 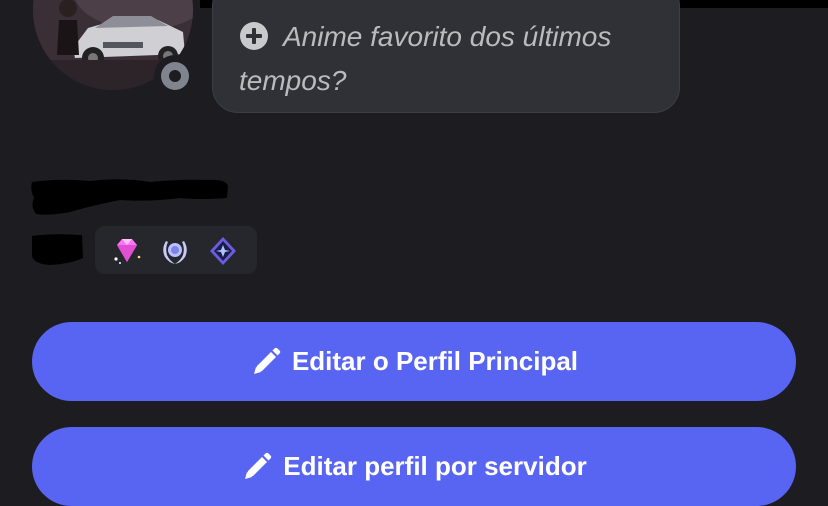 I want to click on hypesquad-star-icon, so click(x=223, y=251).